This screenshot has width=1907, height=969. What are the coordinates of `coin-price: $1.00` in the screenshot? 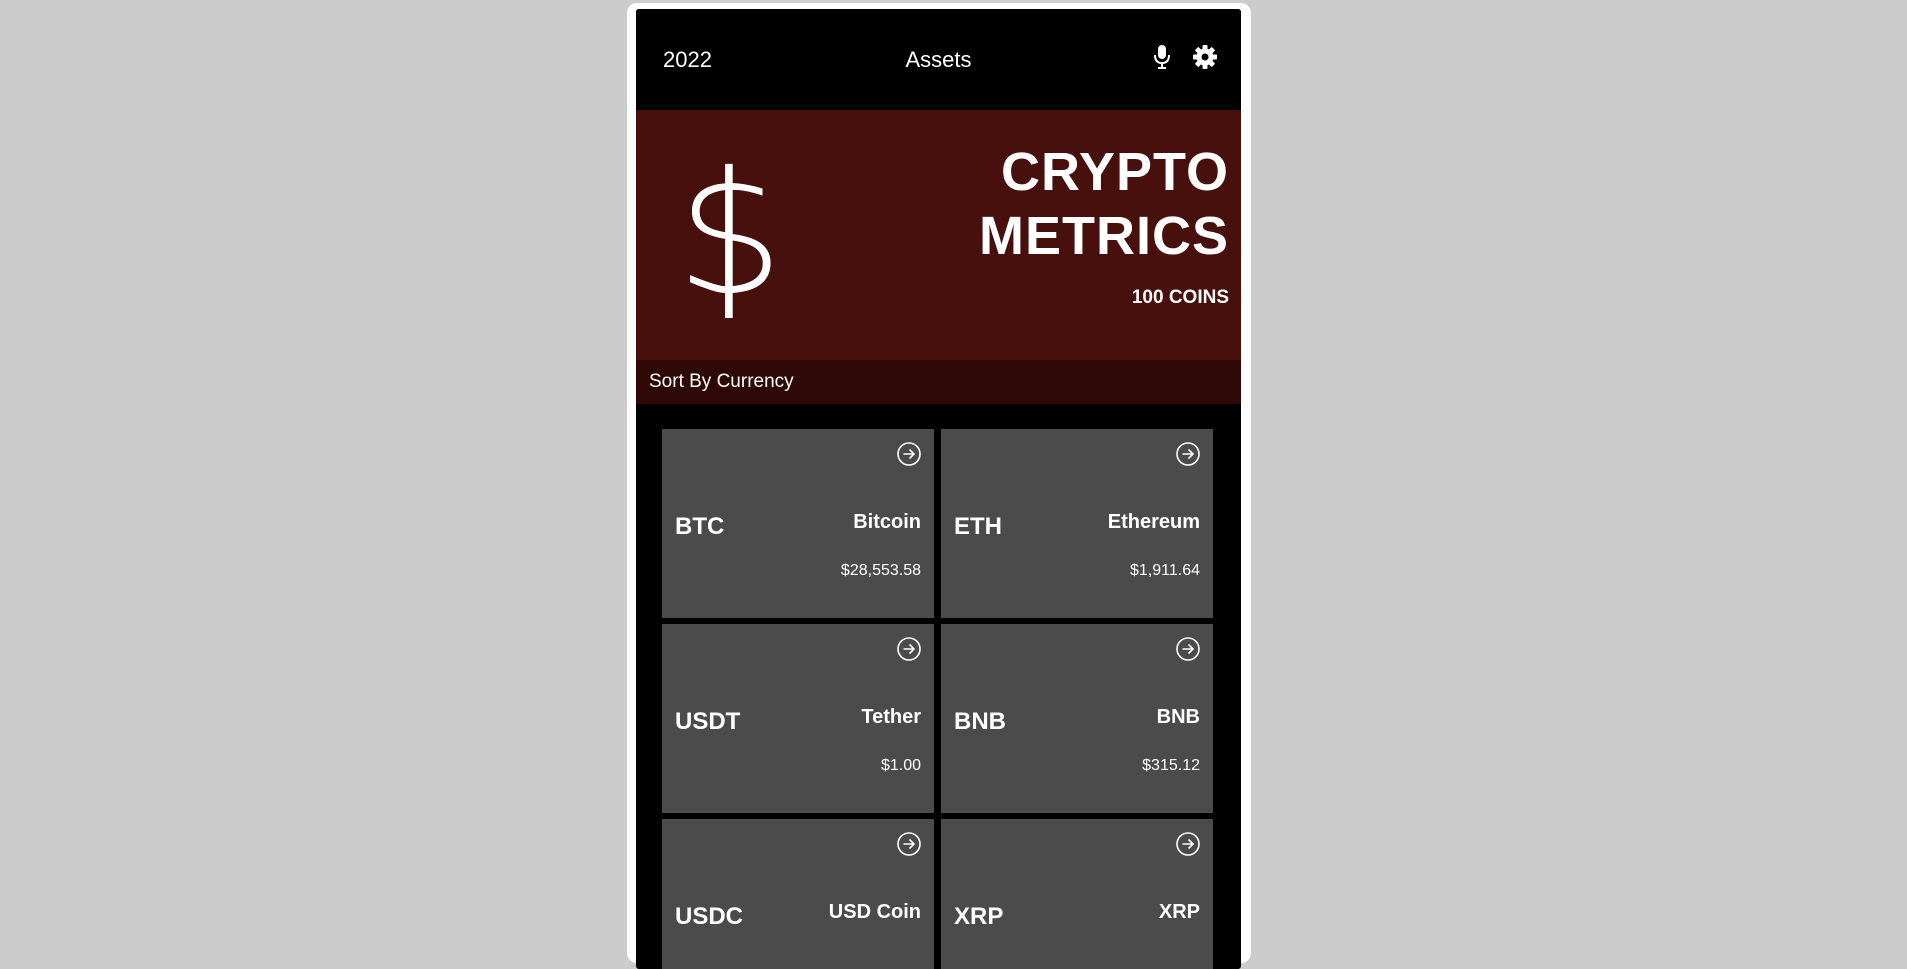 It's located at (900, 765).